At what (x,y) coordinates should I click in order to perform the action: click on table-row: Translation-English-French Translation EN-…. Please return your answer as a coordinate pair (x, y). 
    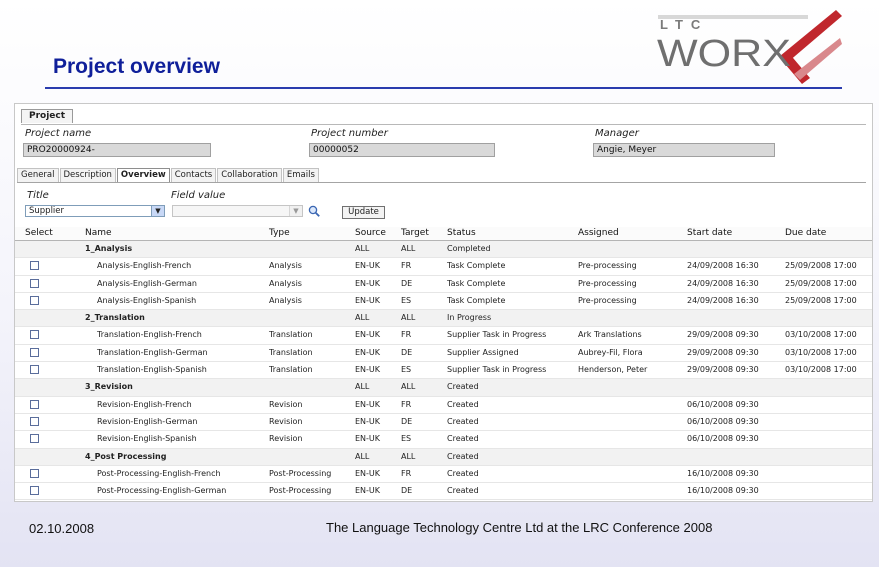
    Looking at the image, I should click on (443, 336).